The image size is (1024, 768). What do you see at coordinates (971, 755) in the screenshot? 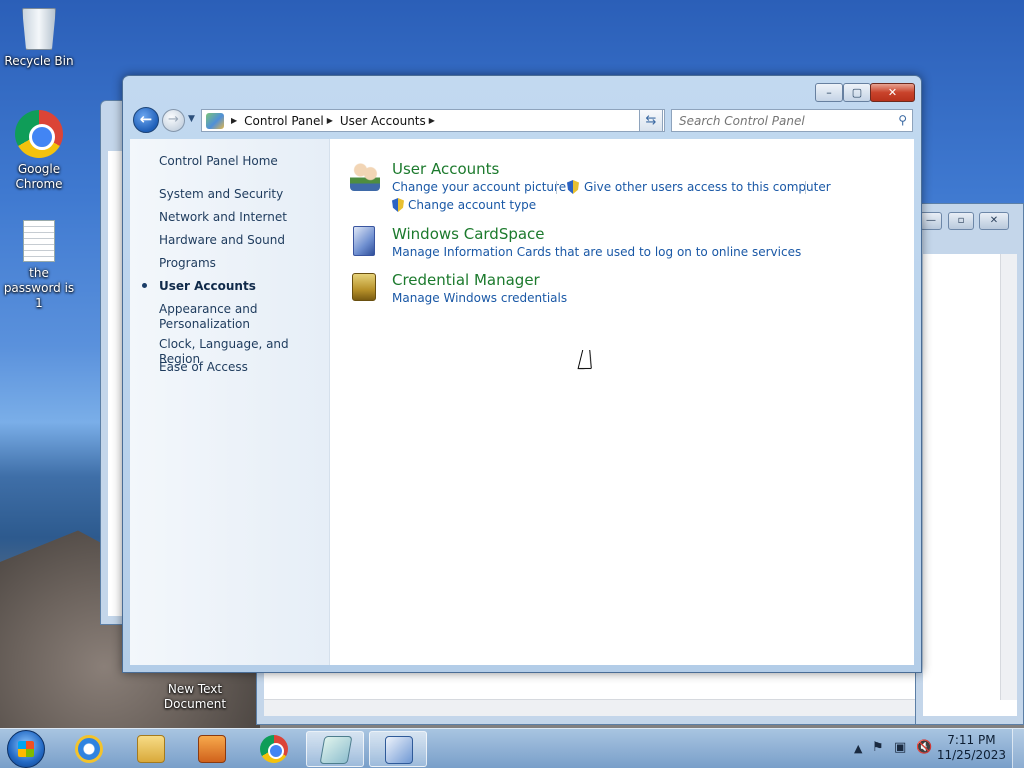
I see `clock-date: 11/25/2023` at bounding box center [971, 755].